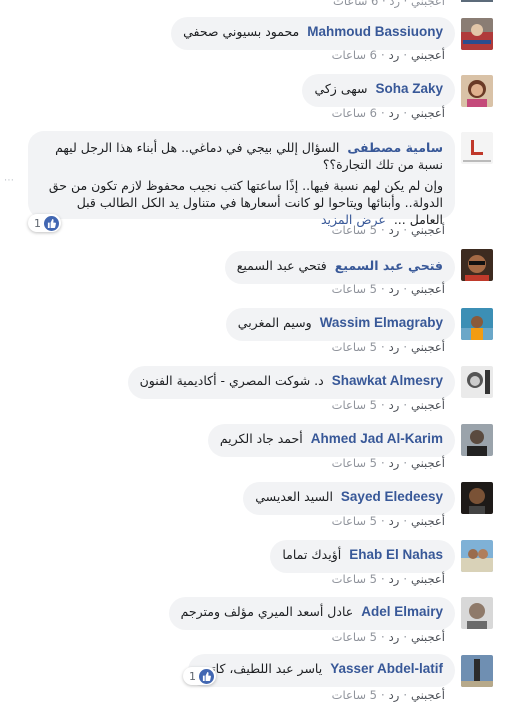  What do you see at coordinates (389, 265) in the screenshot?
I see `commenter-name: فتحي عبد السميع` at bounding box center [389, 265].